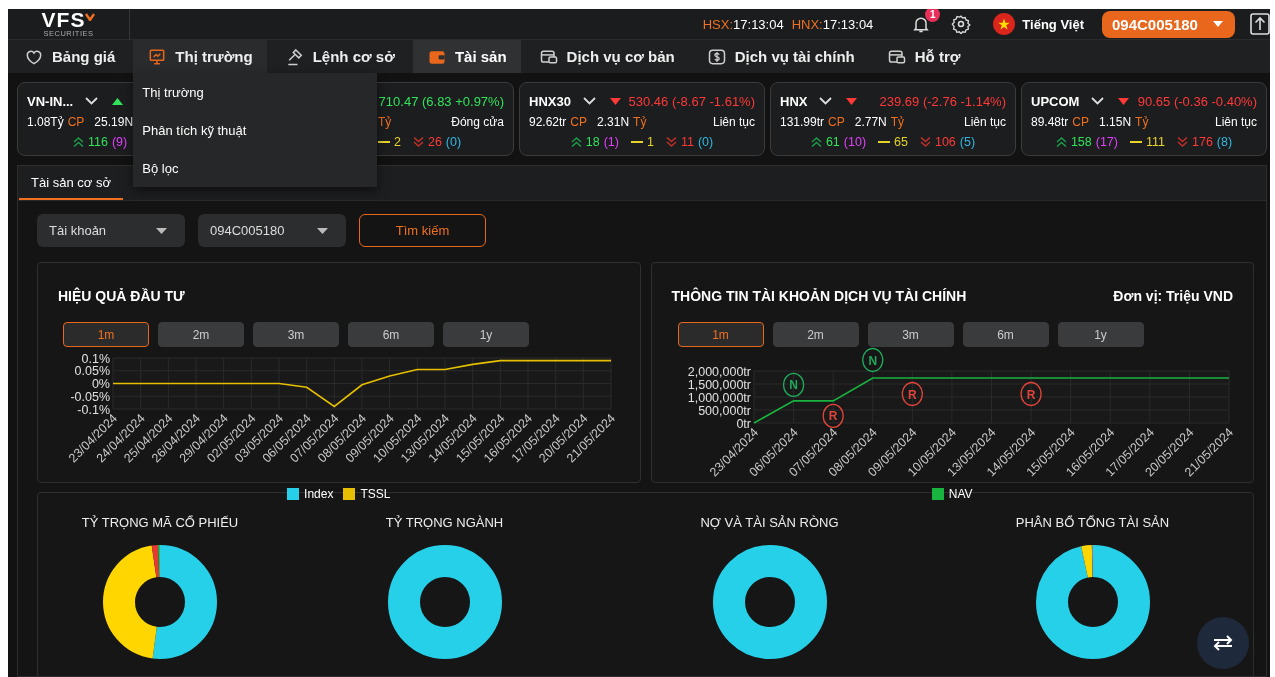 The width and height of the screenshot is (1275, 677). I want to click on ceiling-count: (1), so click(611, 142).